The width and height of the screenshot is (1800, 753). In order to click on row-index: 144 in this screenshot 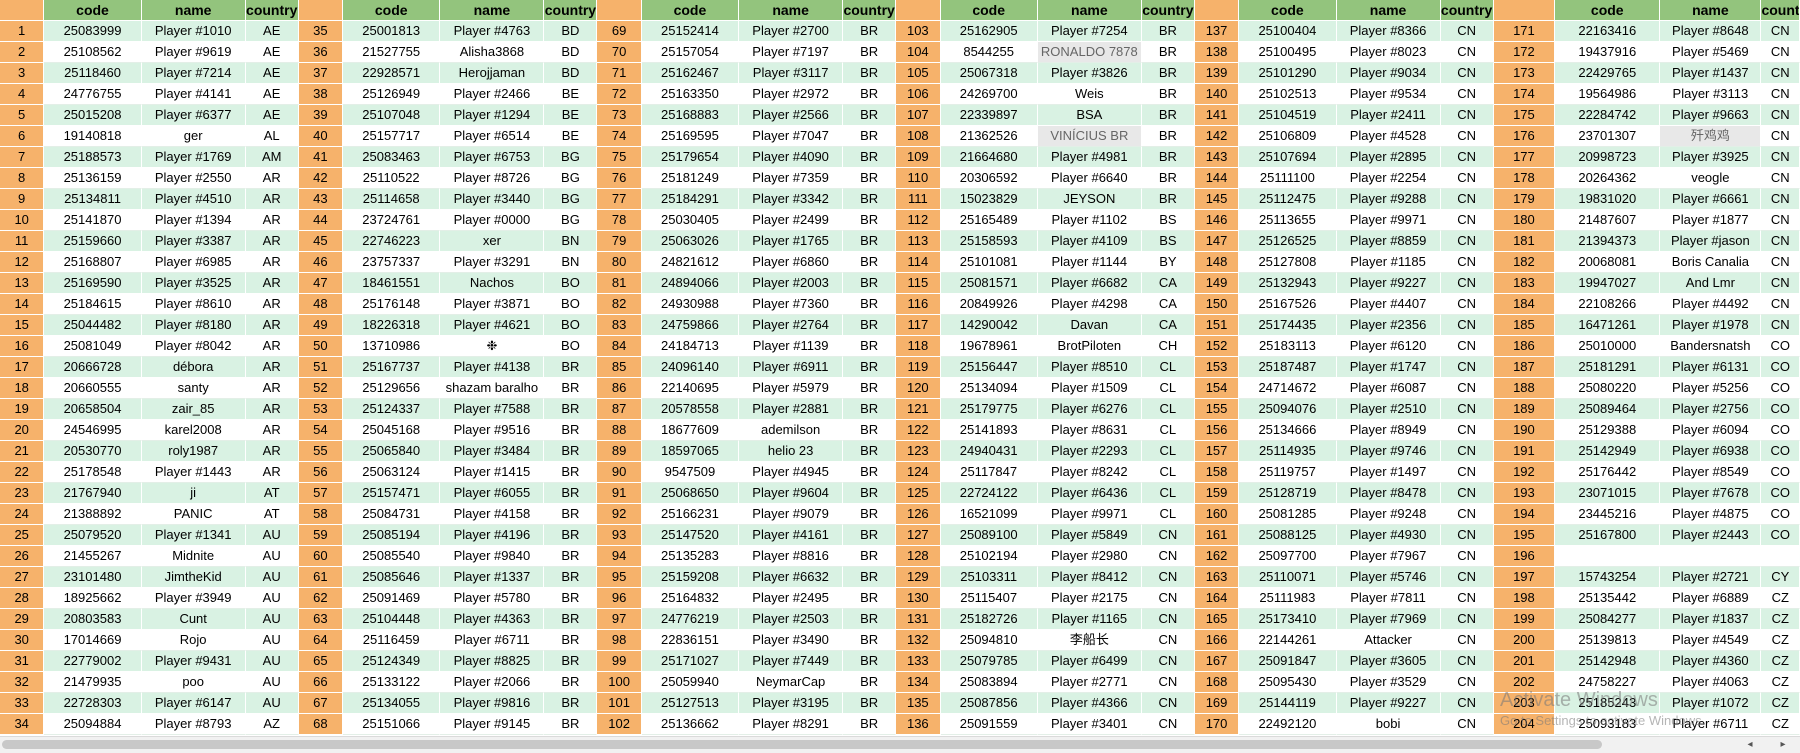, I will do `click(1217, 178)`.